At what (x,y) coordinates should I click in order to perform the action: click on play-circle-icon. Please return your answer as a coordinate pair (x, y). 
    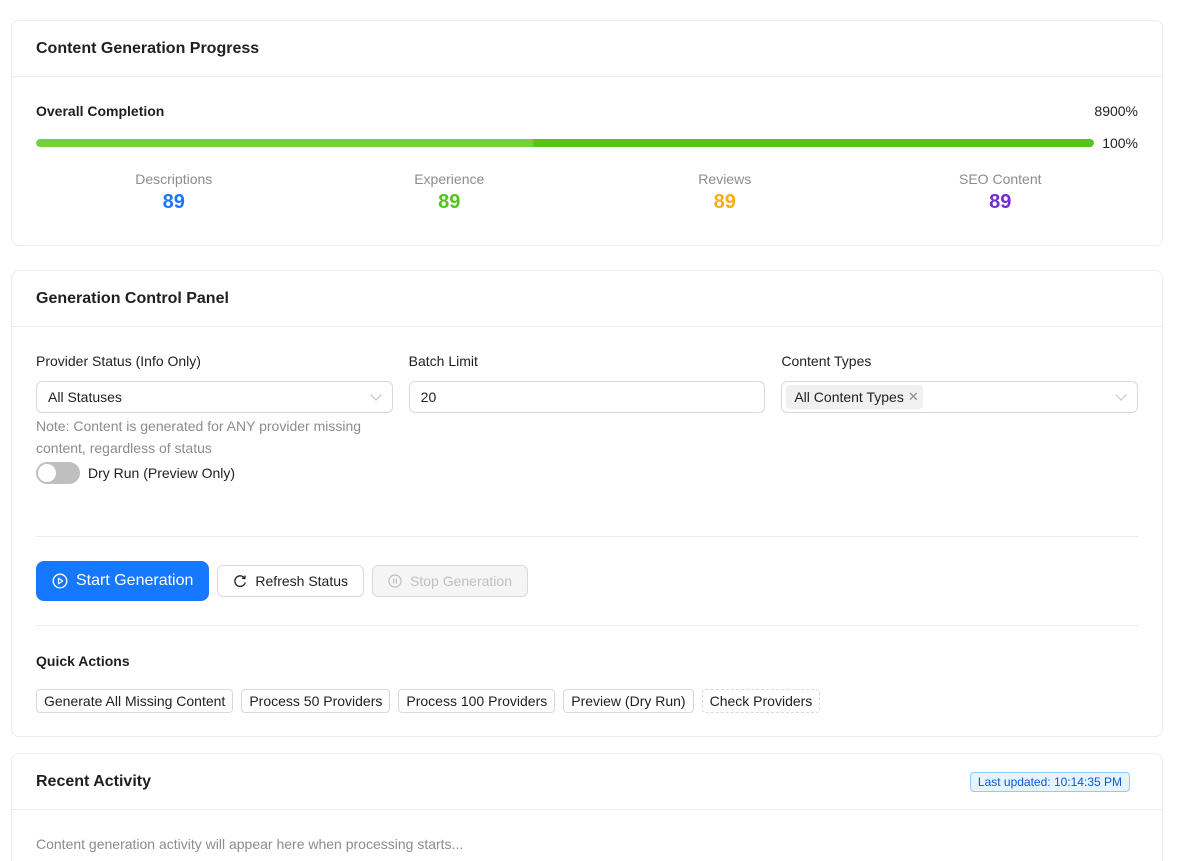
    Looking at the image, I should click on (60, 581).